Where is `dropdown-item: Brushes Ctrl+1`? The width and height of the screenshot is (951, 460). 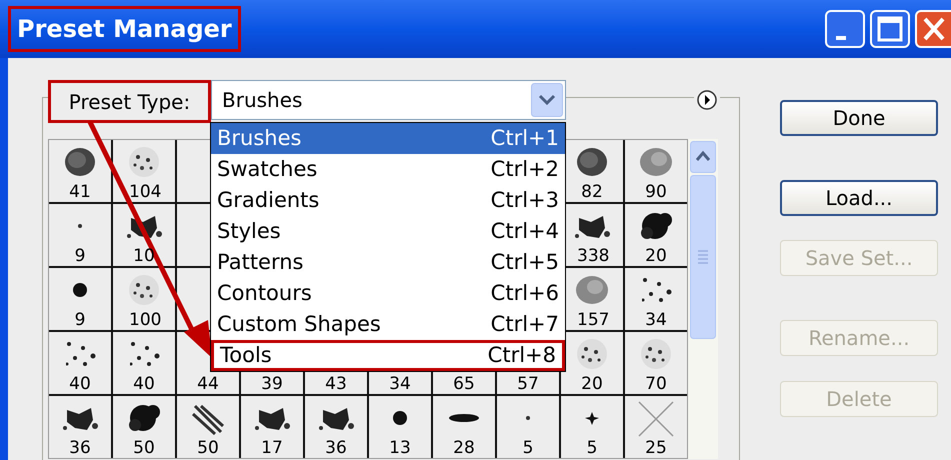 dropdown-item: Brushes Ctrl+1 is located at coordinates (388, 138).